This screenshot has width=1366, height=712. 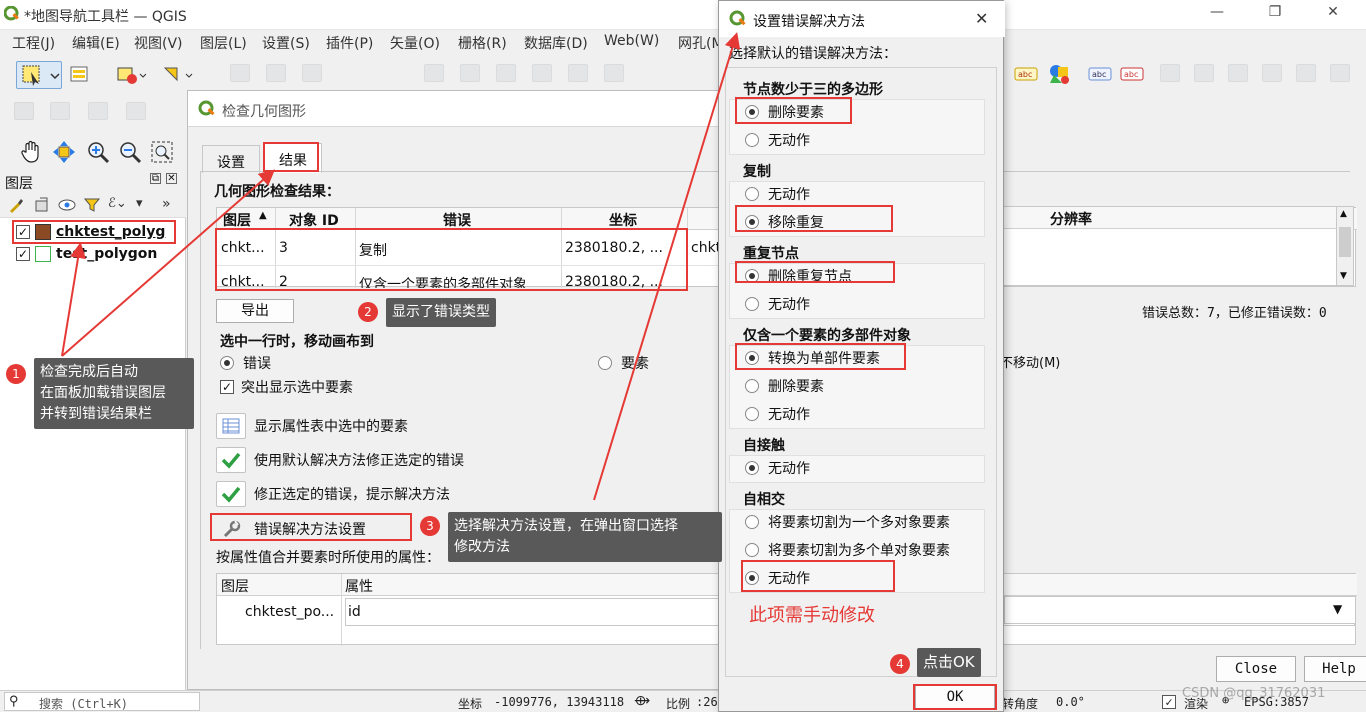 What do you see at coordinates (16, 374) in the screenshot?
I see `step-badge-1: 1` at bounding box center [16, 374].